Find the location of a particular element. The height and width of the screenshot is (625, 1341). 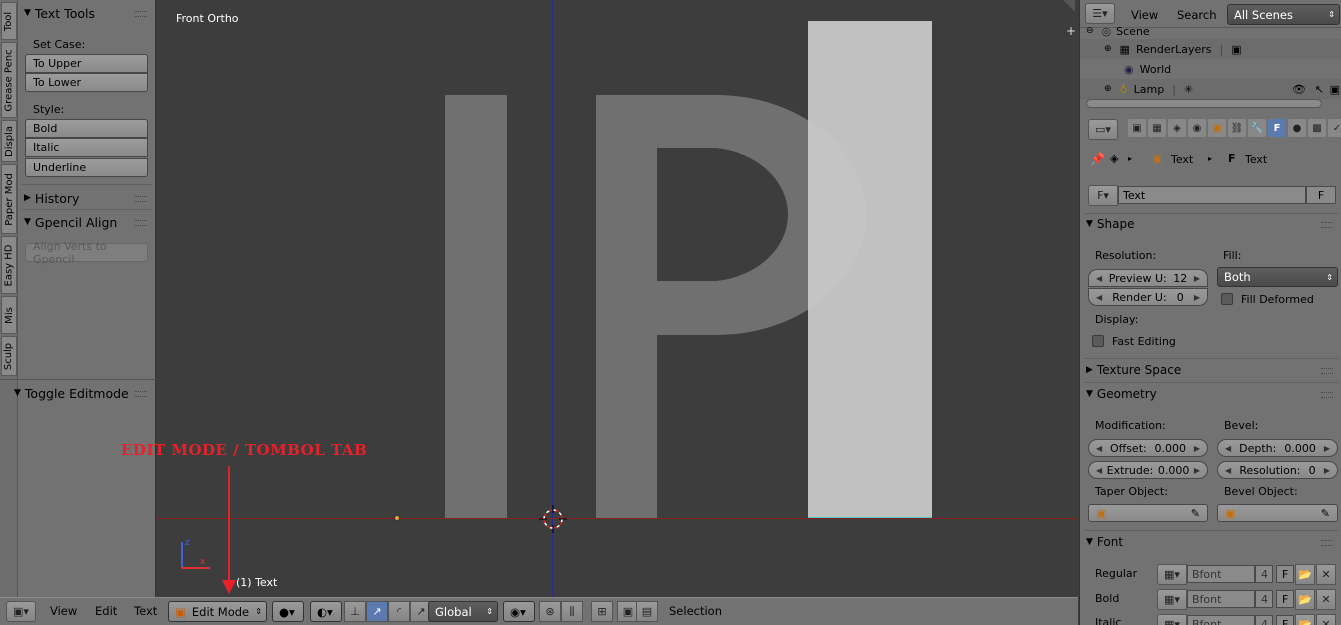

to-lower-button: To Lower is located at coordinates (86, 82).